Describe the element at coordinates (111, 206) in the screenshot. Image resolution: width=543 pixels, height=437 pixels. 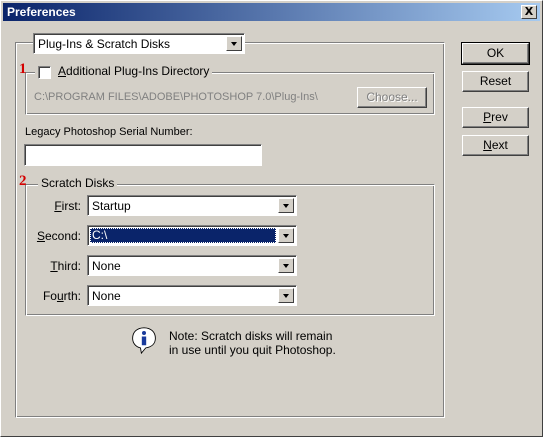
I see `scratch-first-value: Startup` at that location.